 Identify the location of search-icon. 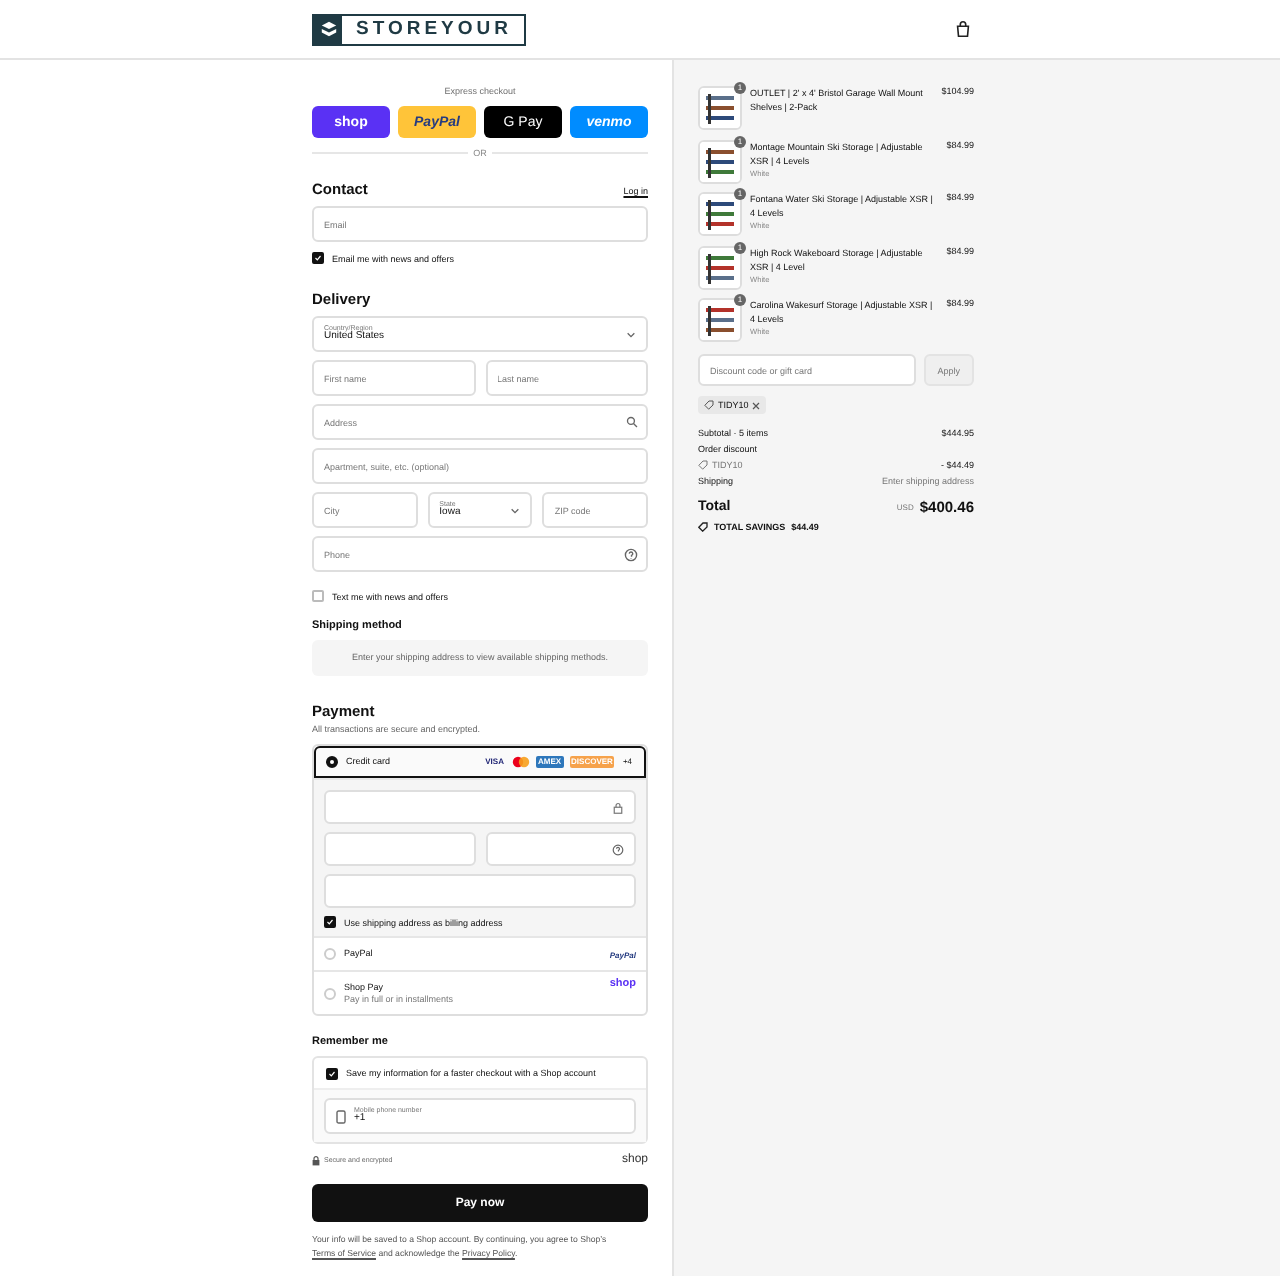
(632, 422).